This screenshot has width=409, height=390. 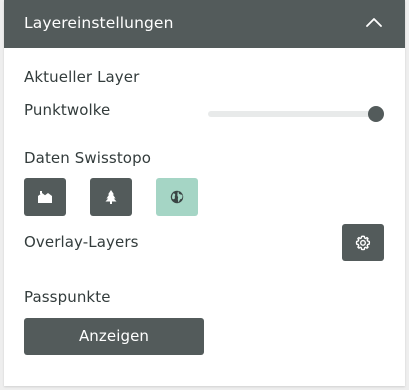 I want to click on overlay-layers-label: Overlay-Layers, so click(x=81, y=242).